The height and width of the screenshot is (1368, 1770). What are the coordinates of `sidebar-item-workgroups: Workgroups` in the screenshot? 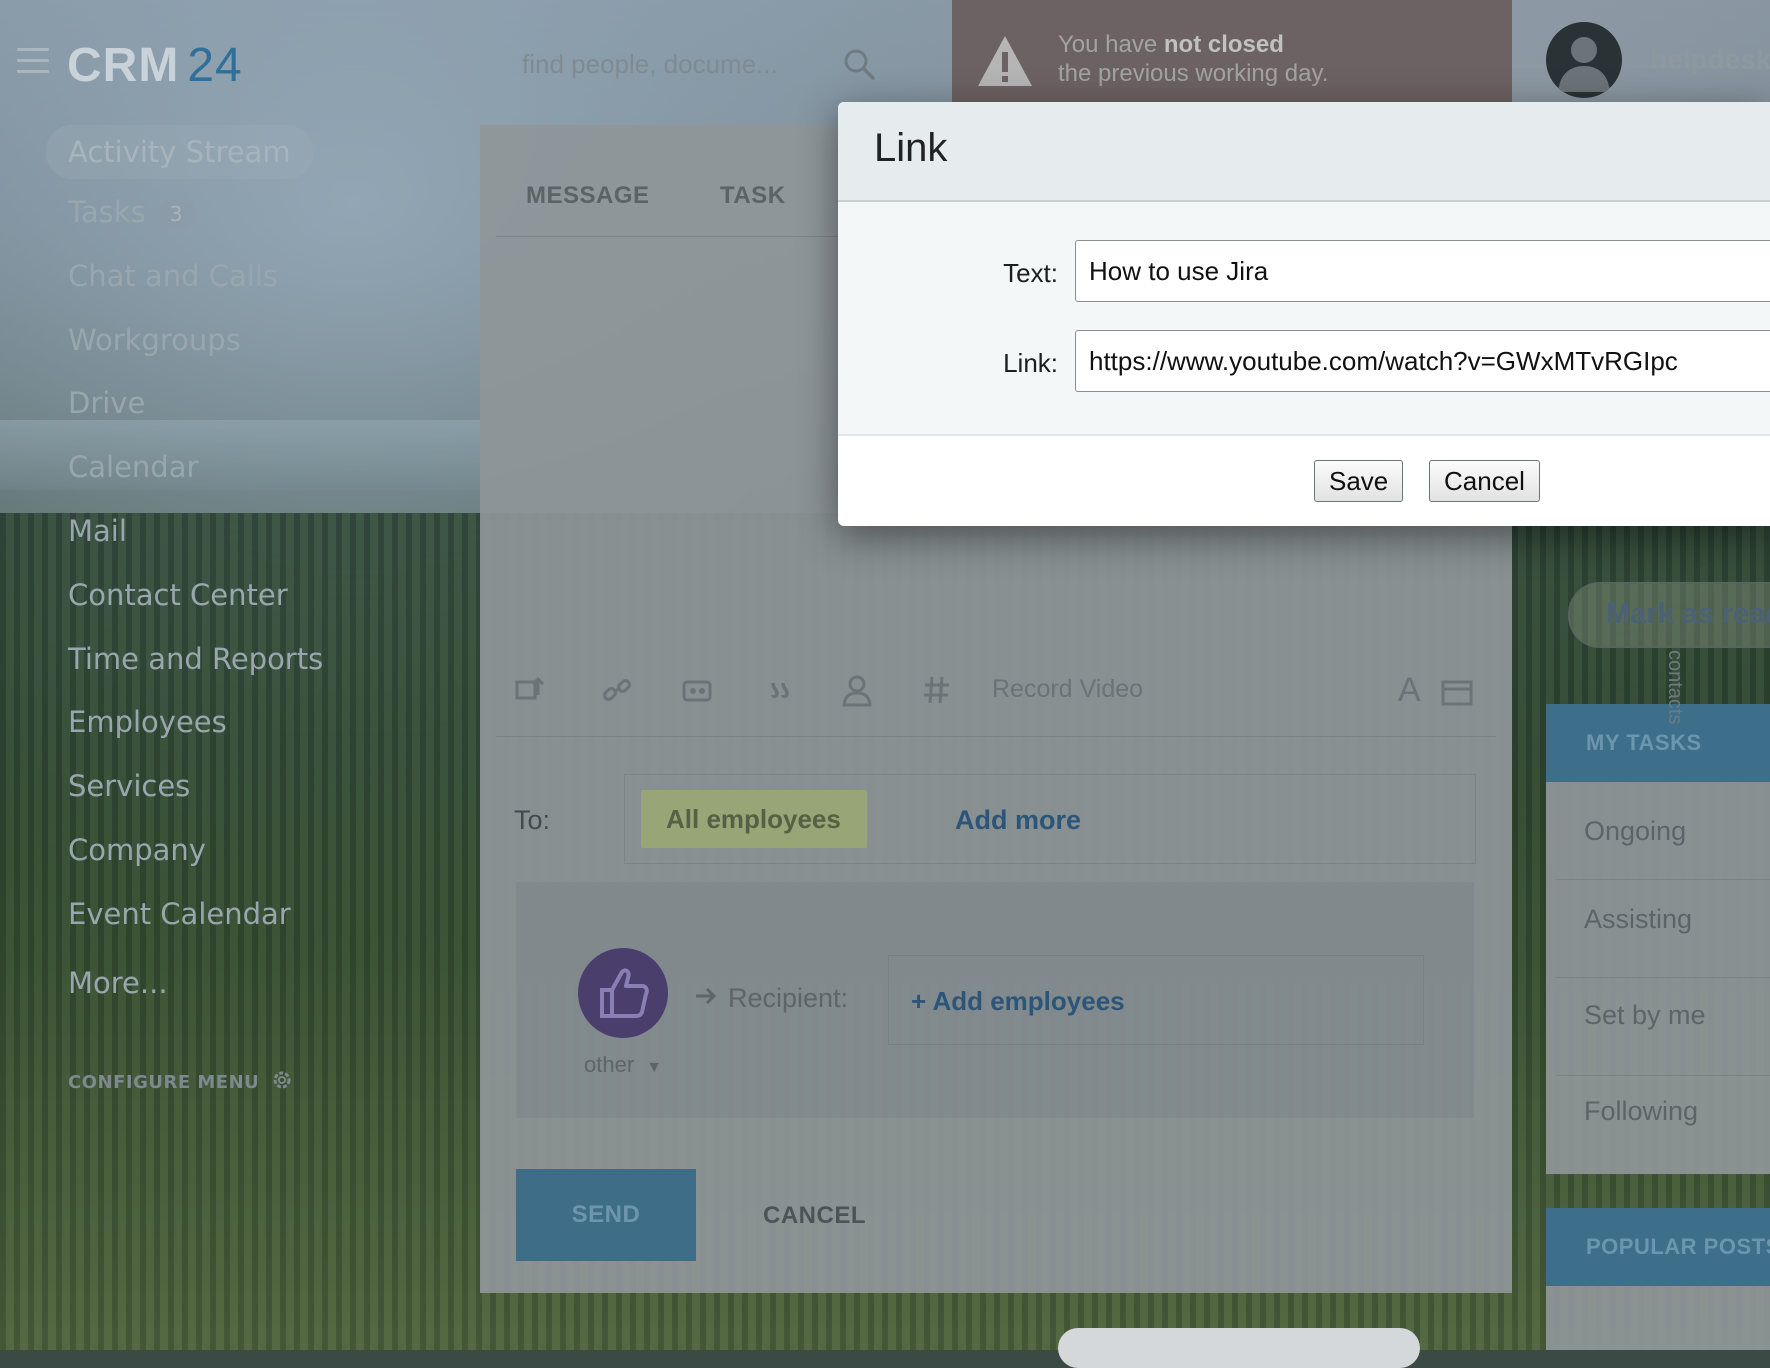 It's located at (154, 340).